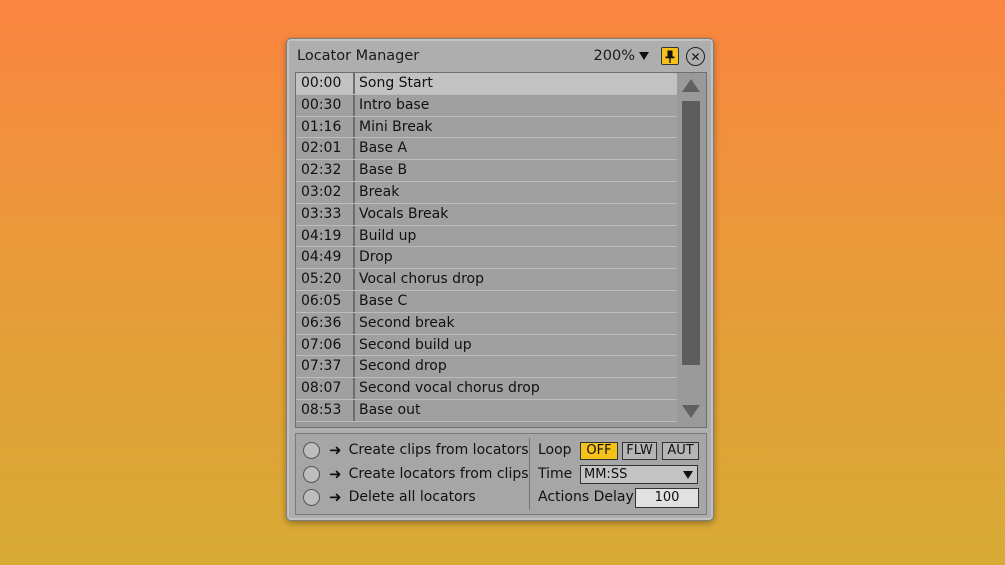  I want to click on locator-name: Second break, so click(407, 322).